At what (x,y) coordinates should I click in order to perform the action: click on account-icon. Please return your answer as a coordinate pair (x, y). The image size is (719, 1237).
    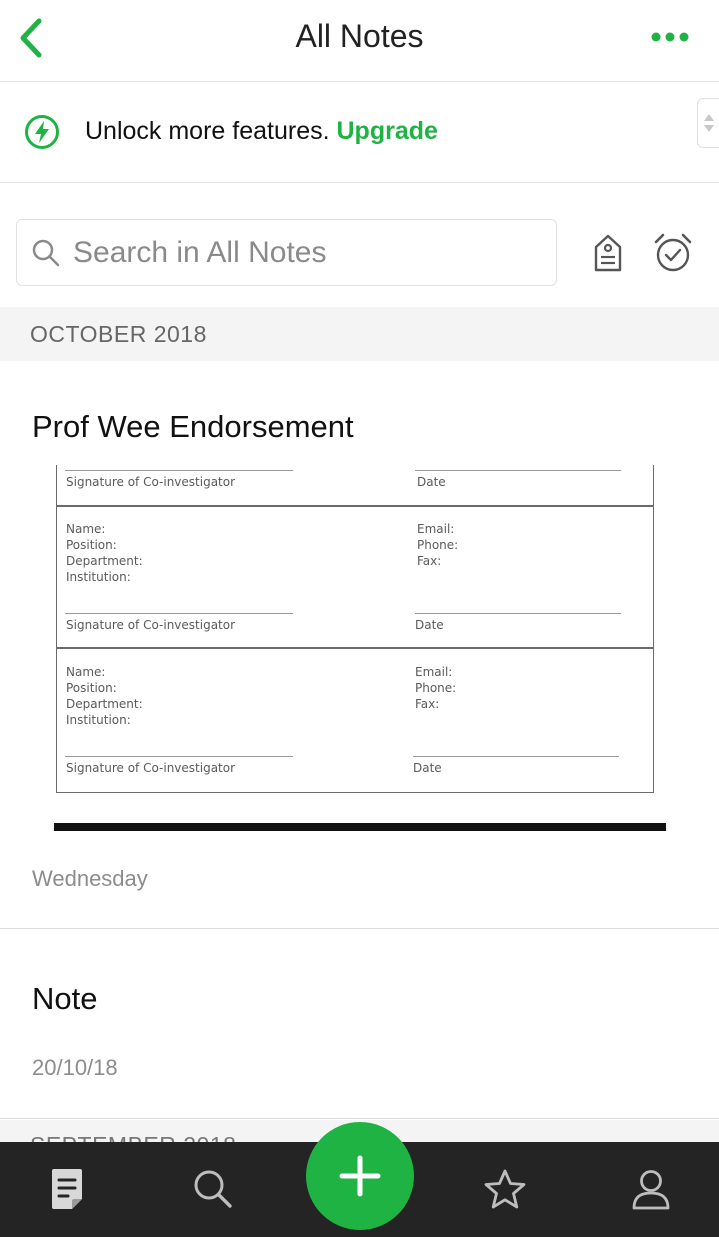
    Looking at the image, I should click on (651, 1190).